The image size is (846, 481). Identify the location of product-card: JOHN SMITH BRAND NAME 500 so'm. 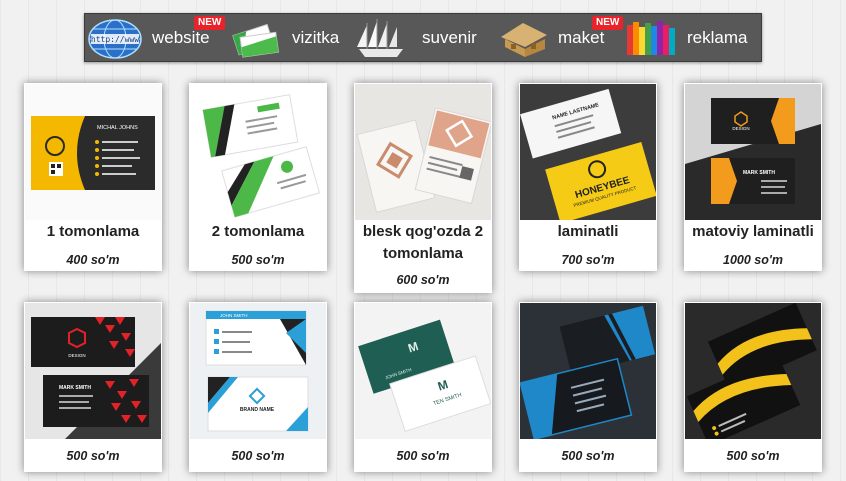
(258, 387).